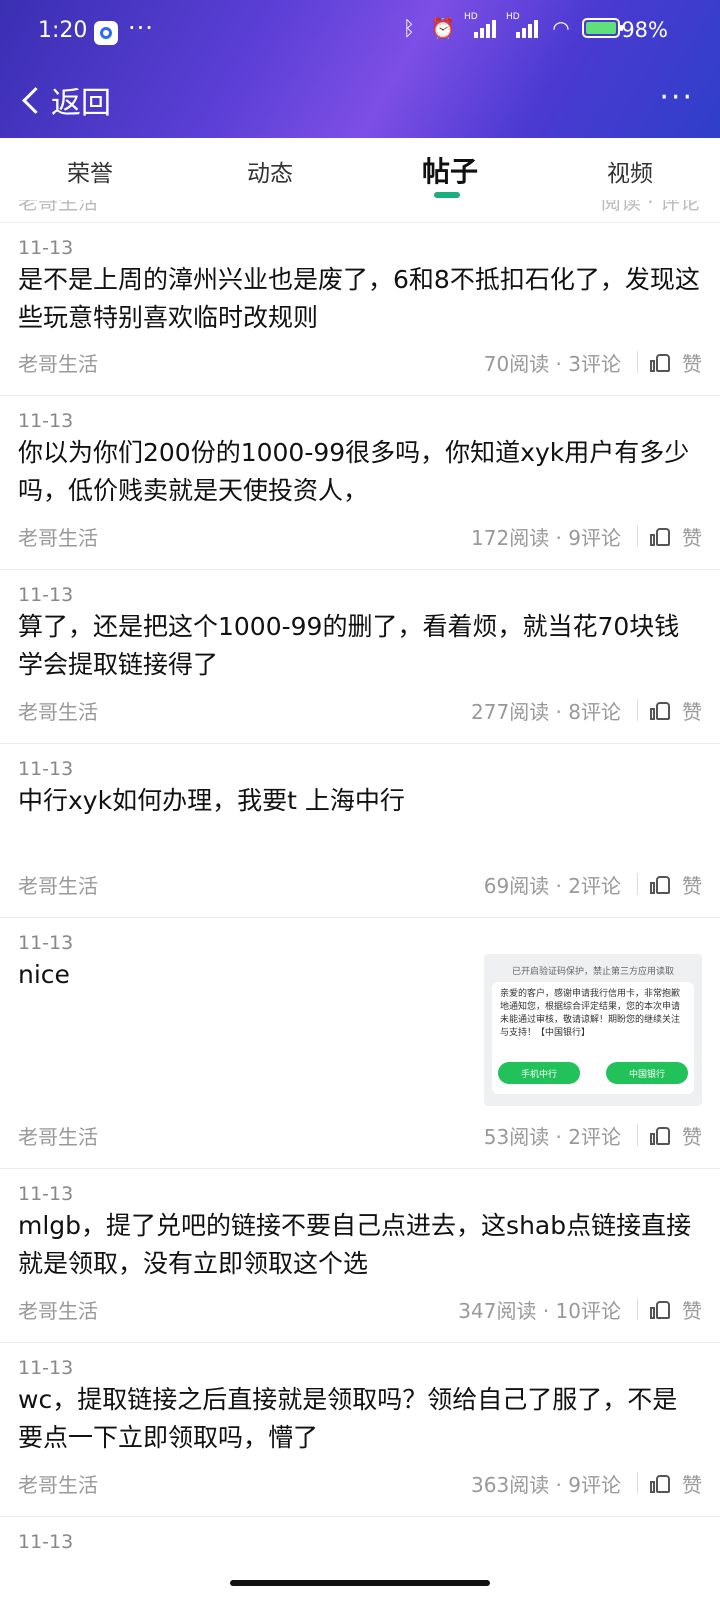  Describe the element at coordinates (539, 1073) in the screenshot. I see `image-button-mobile-boc: 手机中行` at that location.